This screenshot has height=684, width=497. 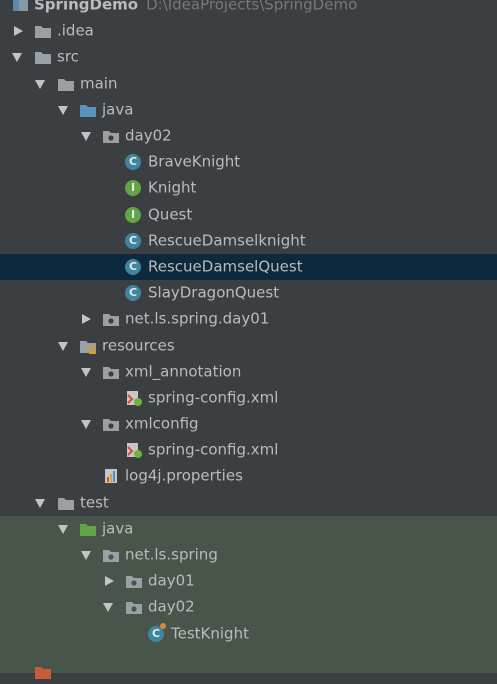 What do you see at coordinates (94, 502) in the screenshot?
I see `tree-label: test` at bounding box center [94, 502].